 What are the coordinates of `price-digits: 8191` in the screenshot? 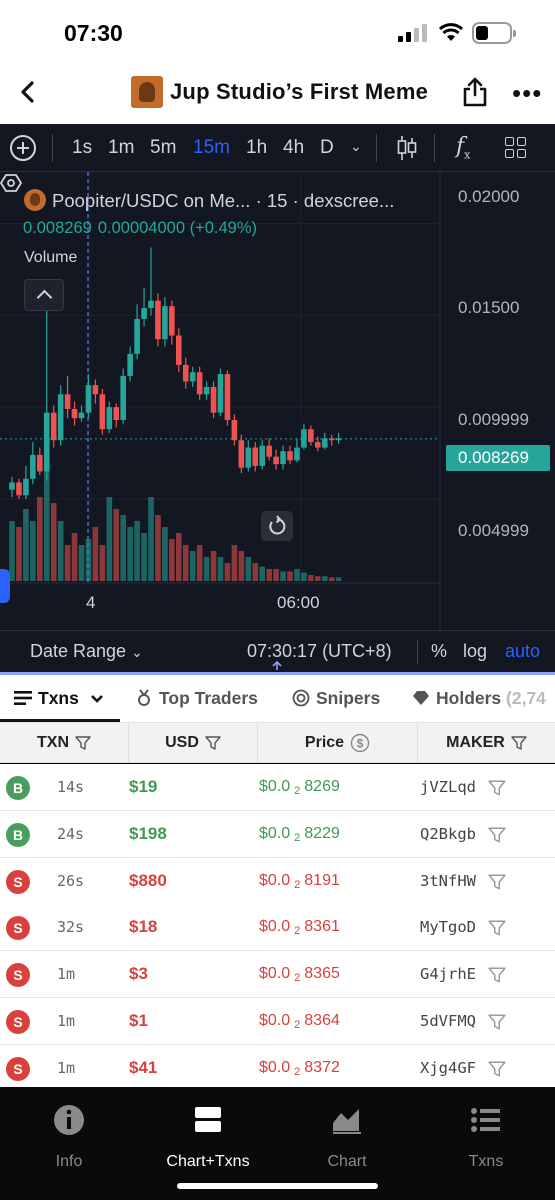 It's located at (322, 880).